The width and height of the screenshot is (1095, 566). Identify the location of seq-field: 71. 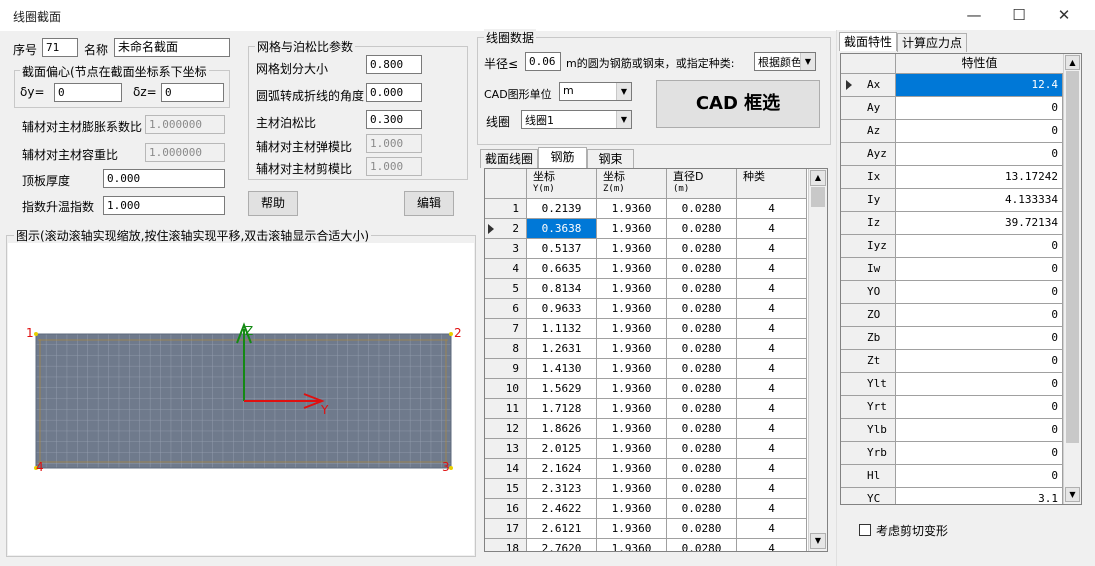
(60, 47).